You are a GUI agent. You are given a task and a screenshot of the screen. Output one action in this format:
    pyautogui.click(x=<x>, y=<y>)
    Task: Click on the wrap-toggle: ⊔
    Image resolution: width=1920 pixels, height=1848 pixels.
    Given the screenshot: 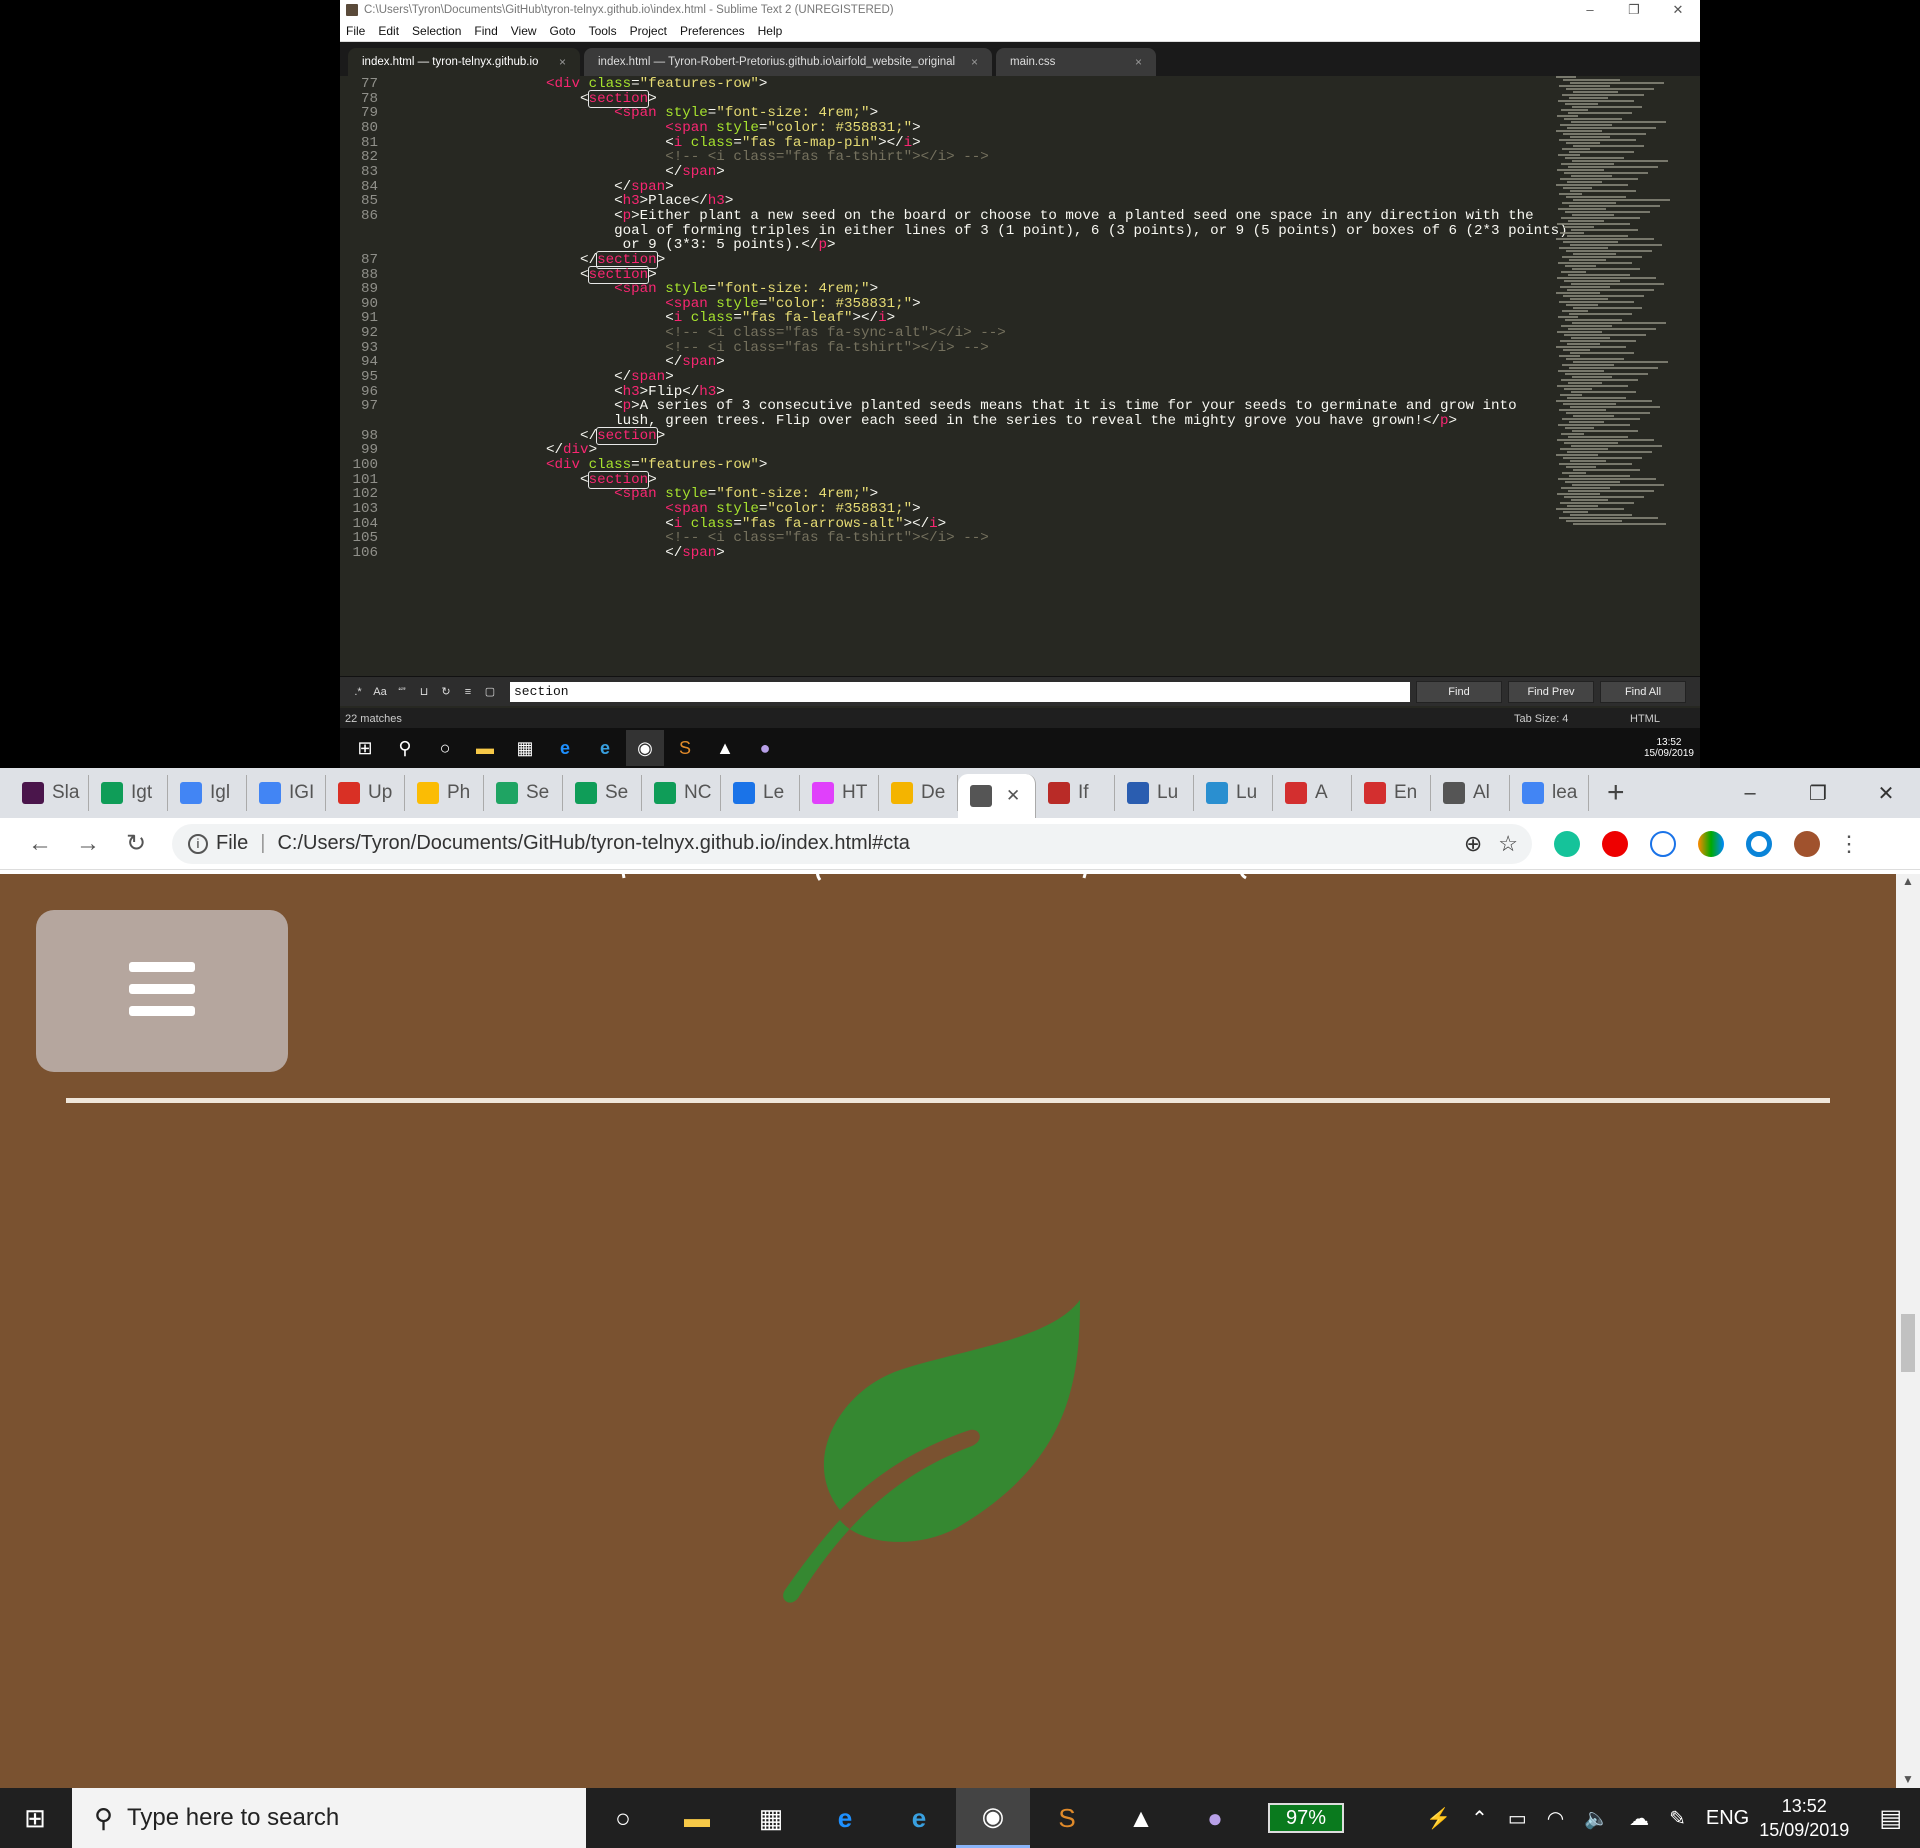 What is the action you would take?
    pyautogui.click(x=424, y=692)
    